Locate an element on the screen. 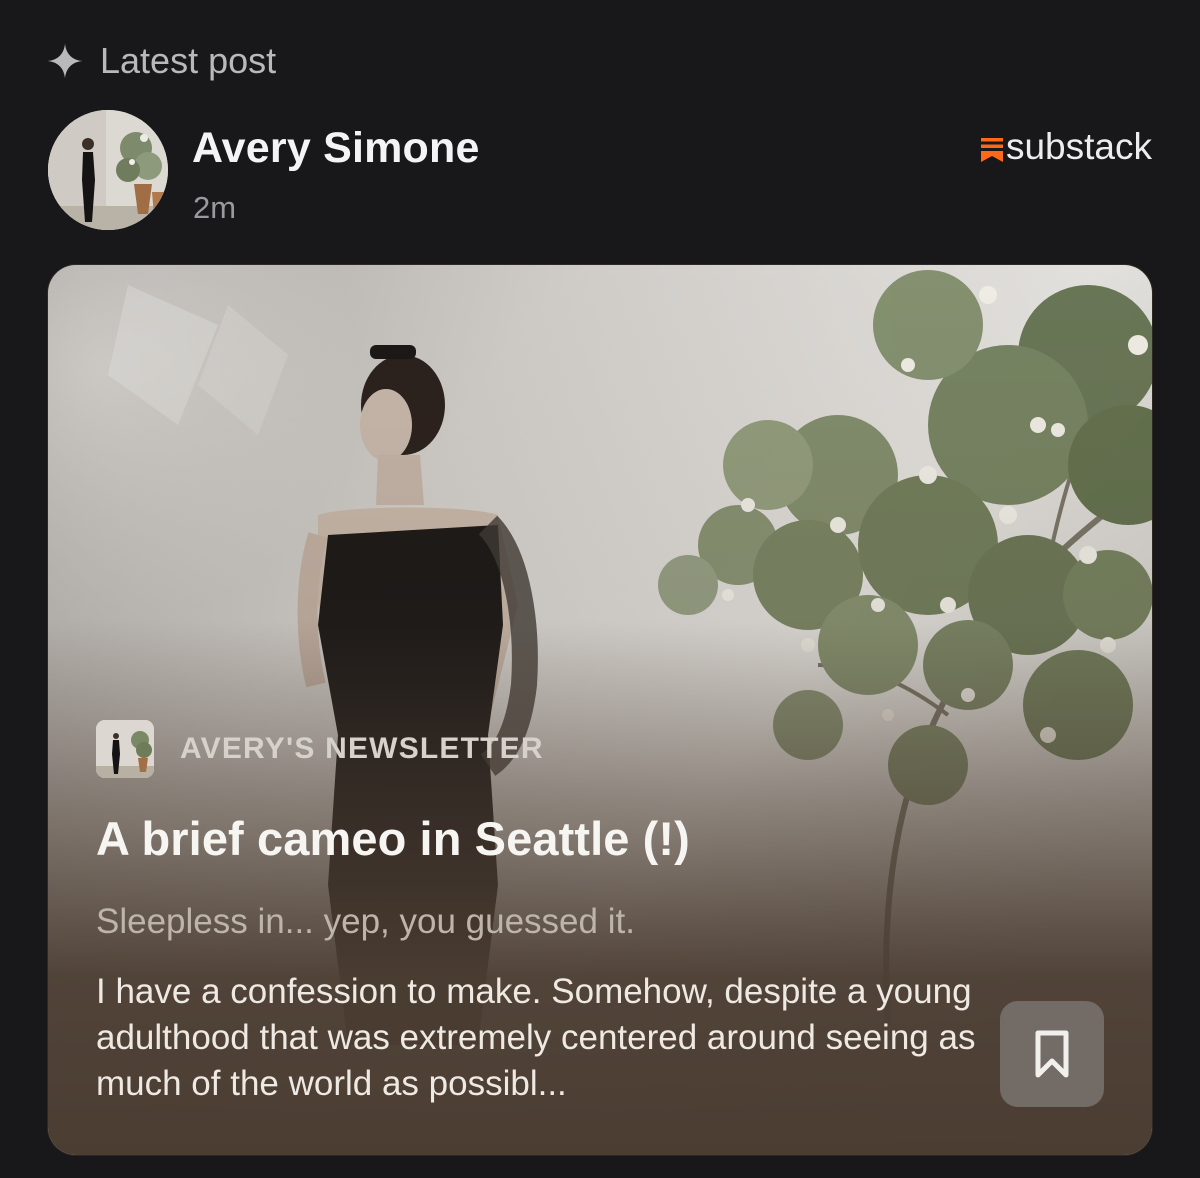 This screenshot has width=1200, height=1178. author-name: Avery Simone is located at coordinates (336, 148).